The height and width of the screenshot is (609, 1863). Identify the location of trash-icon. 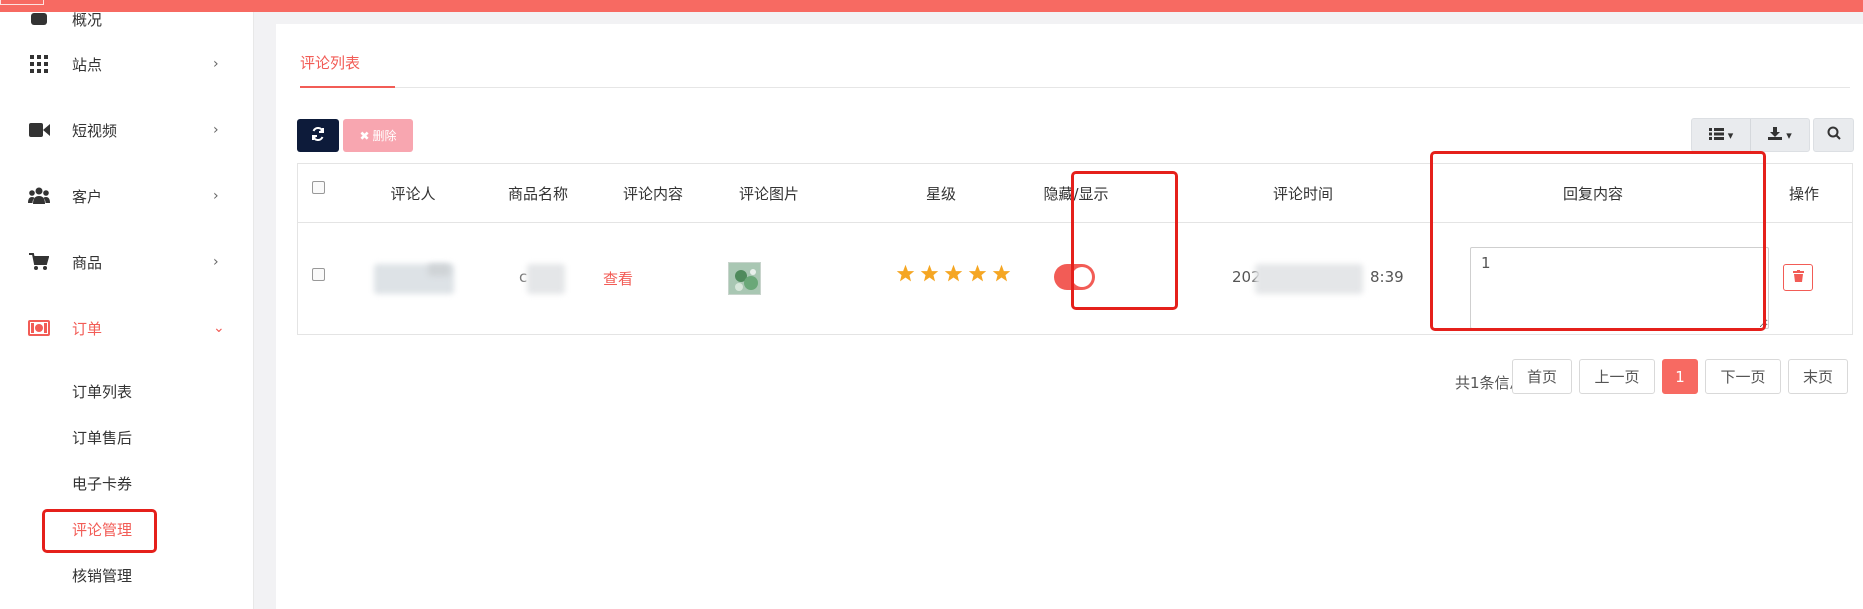
(1798, 277).